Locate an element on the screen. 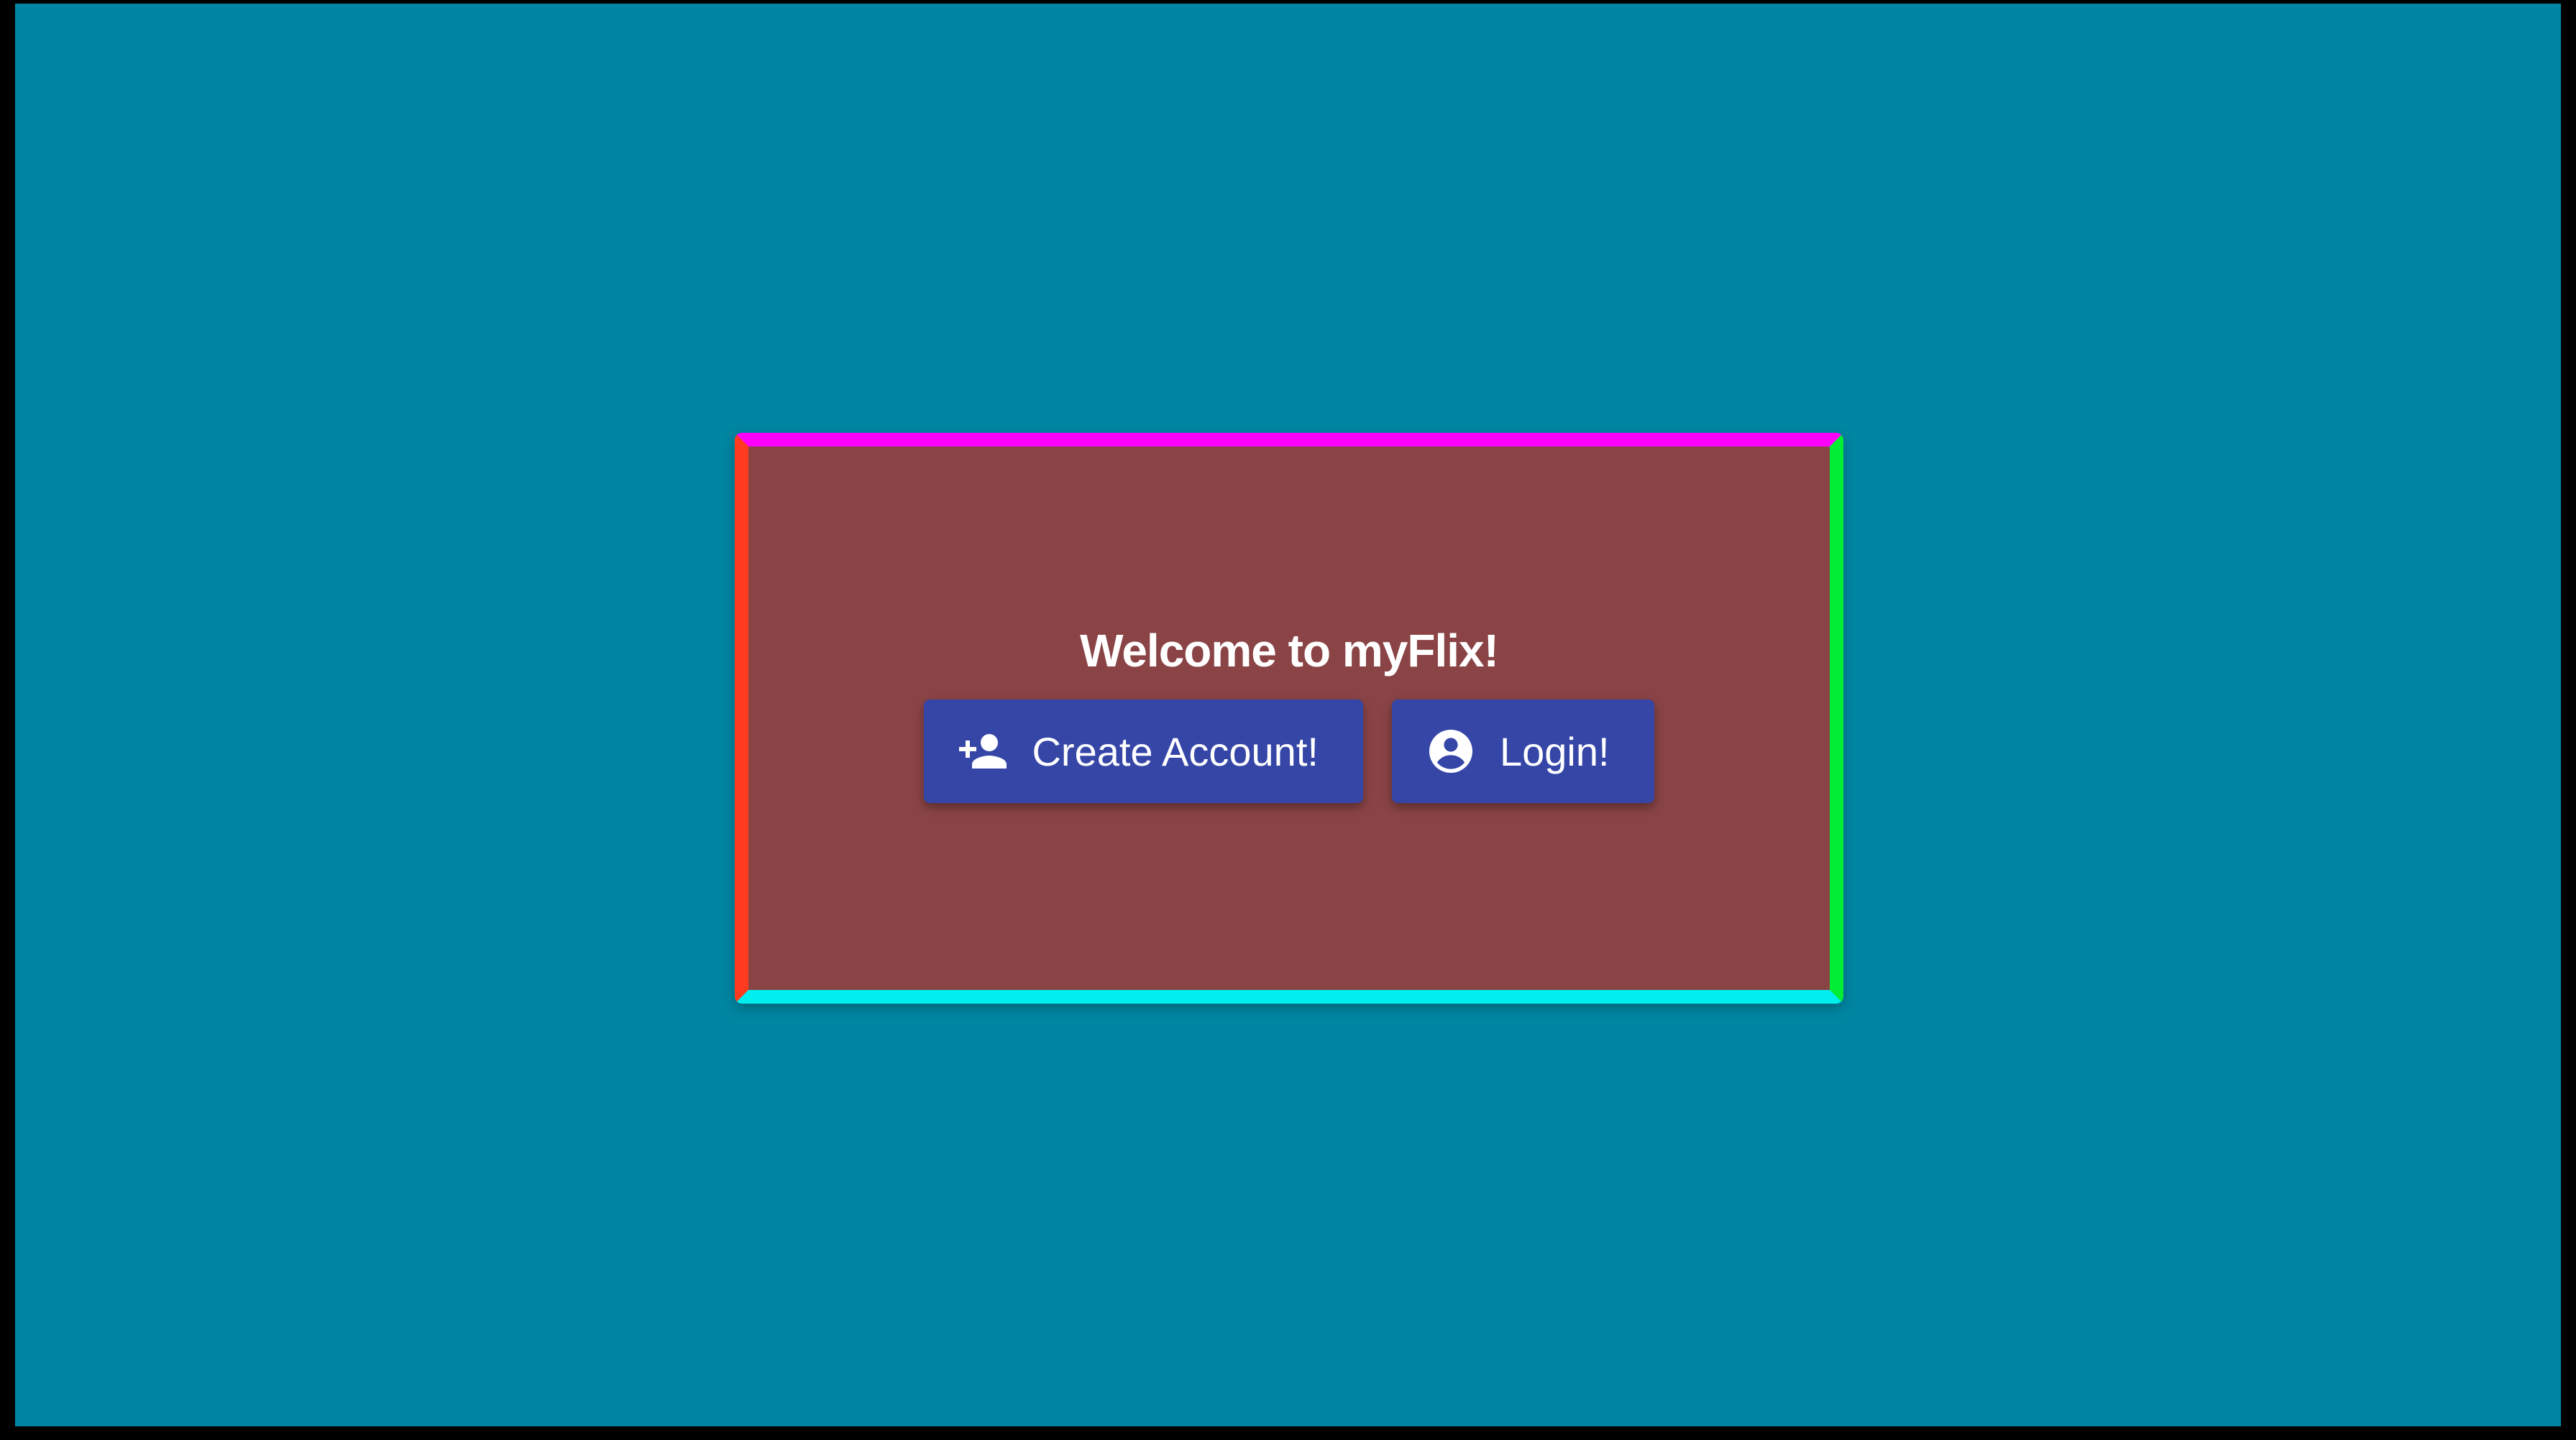 This screenshot has width=2576, height=1440. page-title: Welcome to myFlix! is located at coordinates (1289, 651).